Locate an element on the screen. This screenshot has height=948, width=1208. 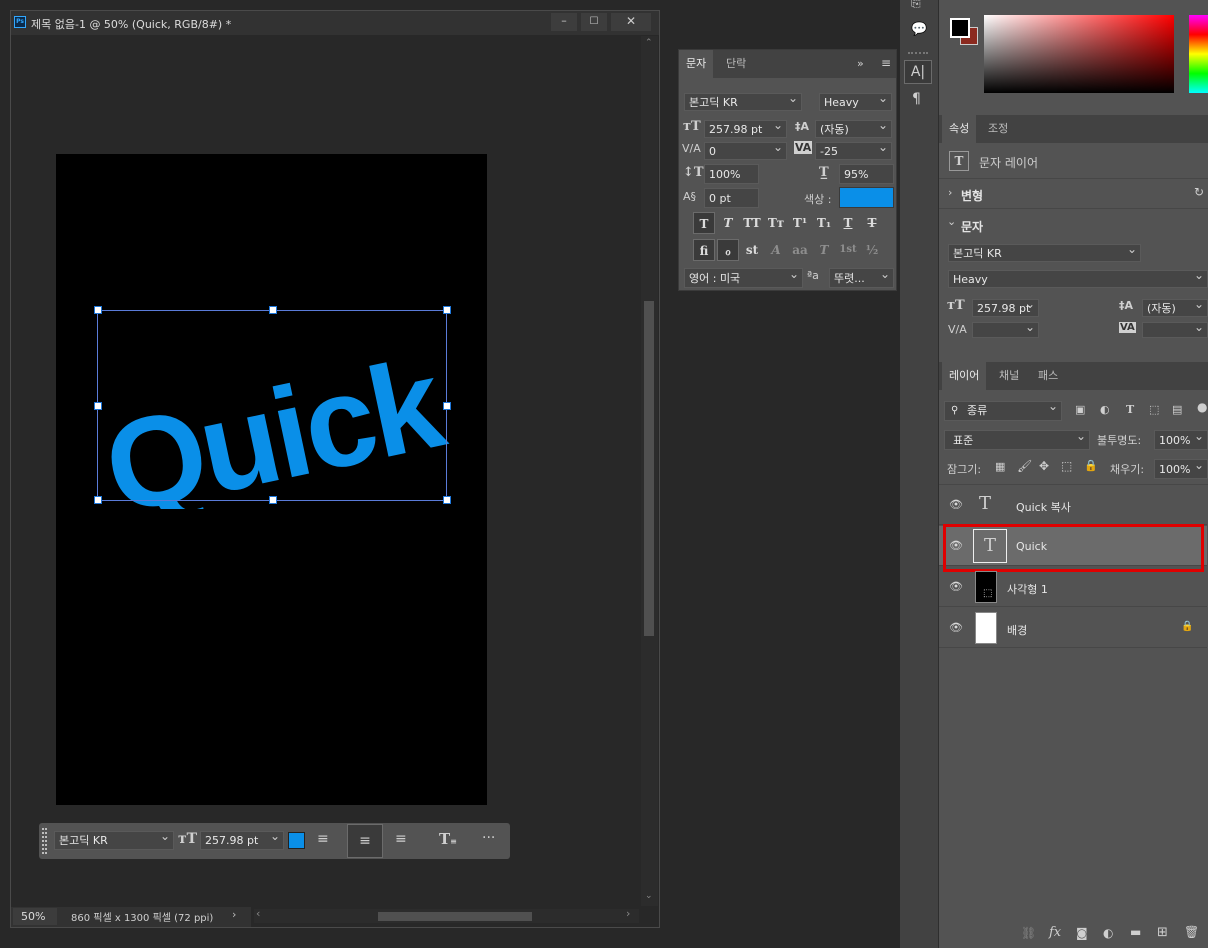
tab-character: 문자 is located at coordinates (696, 64).